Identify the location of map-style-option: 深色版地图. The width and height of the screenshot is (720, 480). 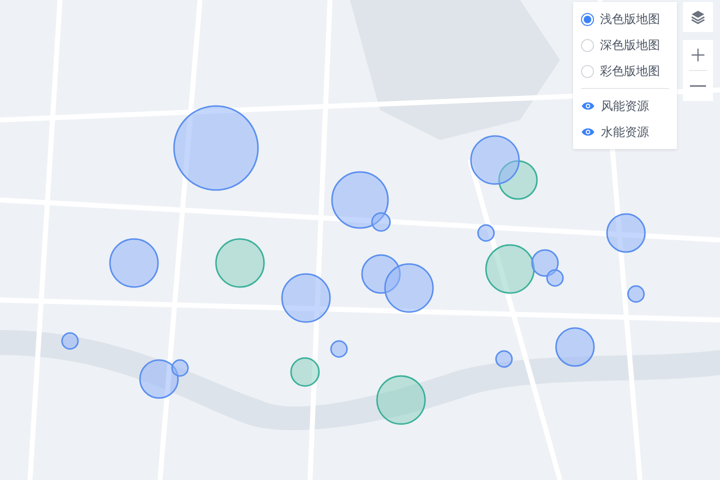
(625, 45).